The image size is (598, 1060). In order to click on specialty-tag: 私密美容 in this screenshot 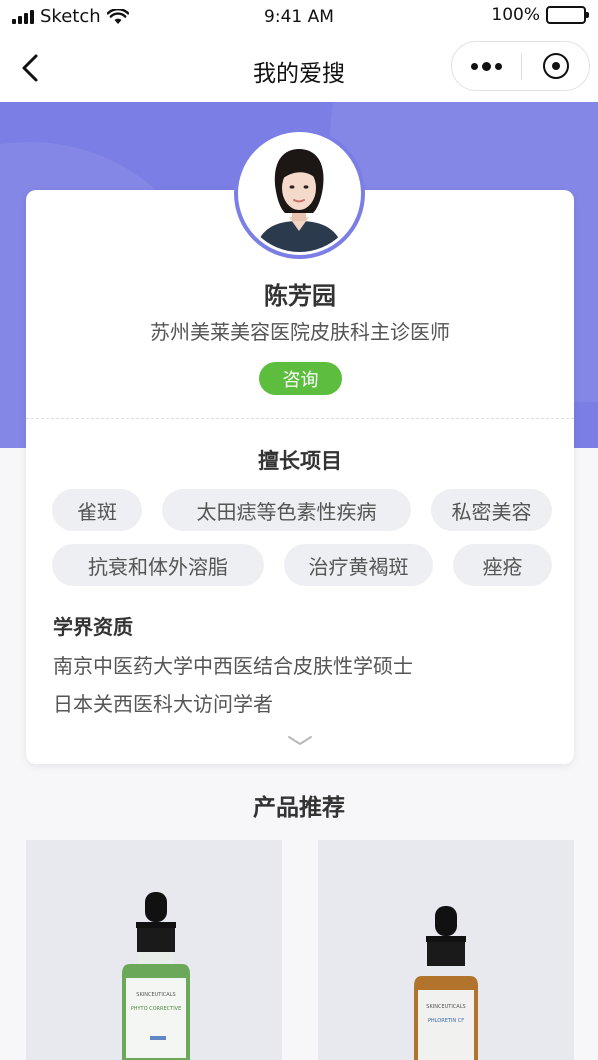, I will do `click(491, 510)`.